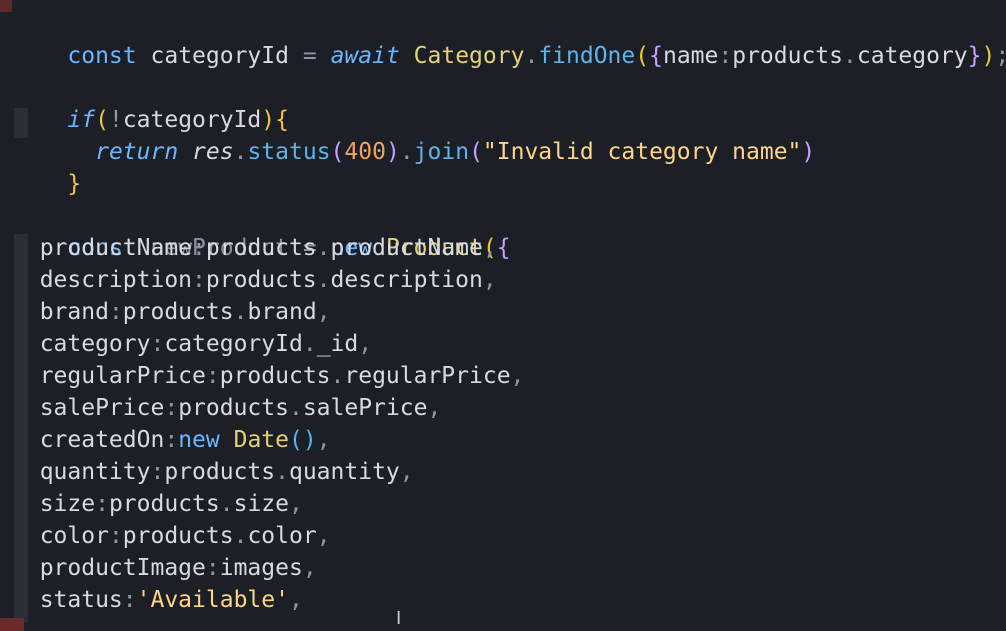  Describe the element at coordinates (157, 600) in the screenshot. I see `code-line-19: status:'Available',` at that location.